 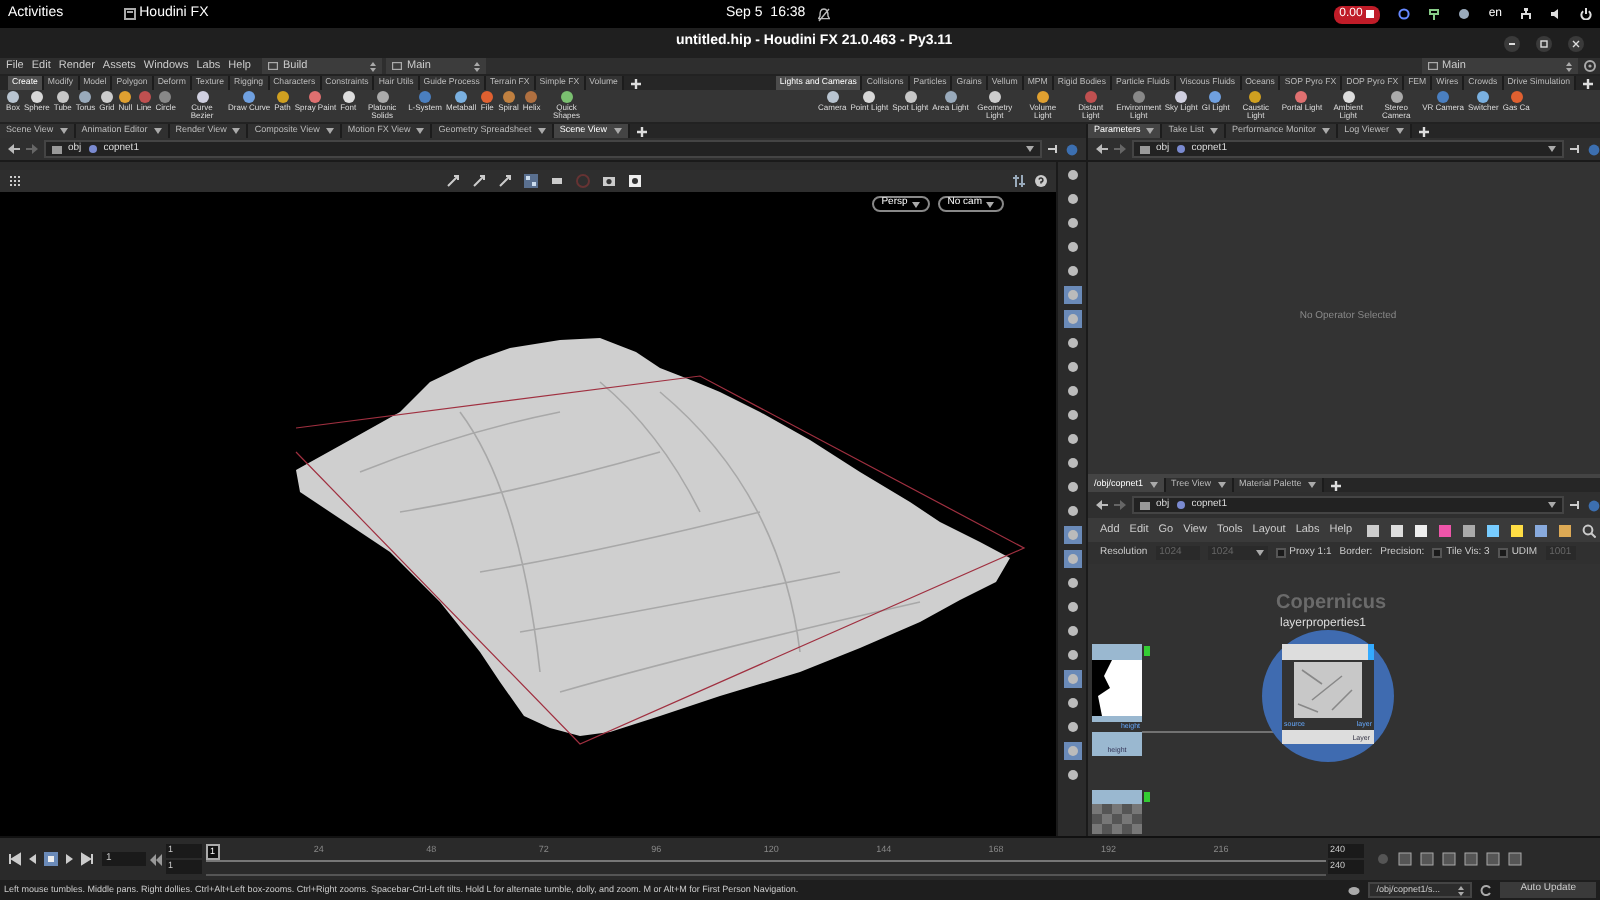 I want to click on flag-icon, so click(x=1147, y=797).